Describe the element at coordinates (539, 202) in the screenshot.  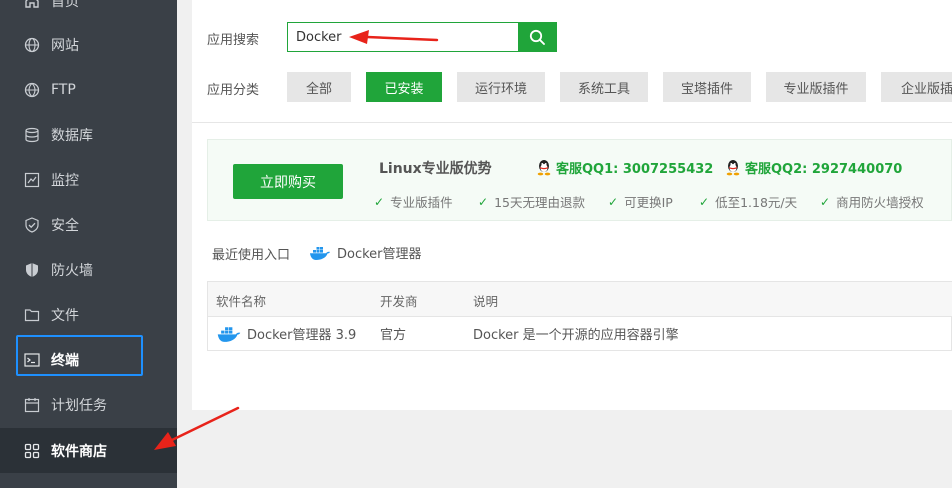
I see `promo-feature-text: 15天无理由退款` at that location.